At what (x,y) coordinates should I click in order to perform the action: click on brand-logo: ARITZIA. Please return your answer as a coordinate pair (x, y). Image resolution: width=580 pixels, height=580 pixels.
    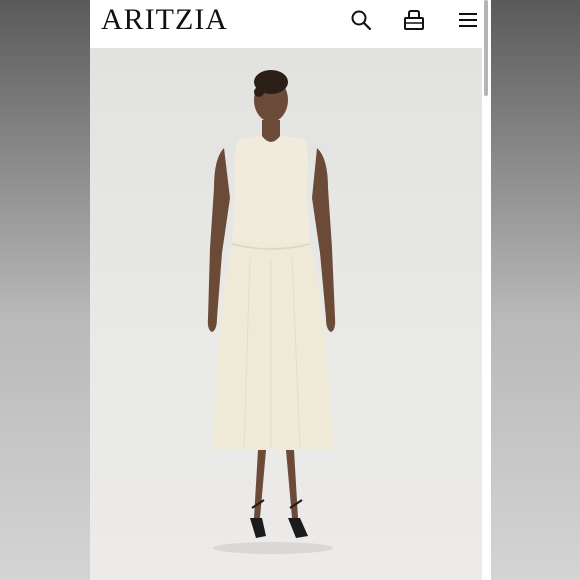
    Looking at the image, I should click on (164, 20).